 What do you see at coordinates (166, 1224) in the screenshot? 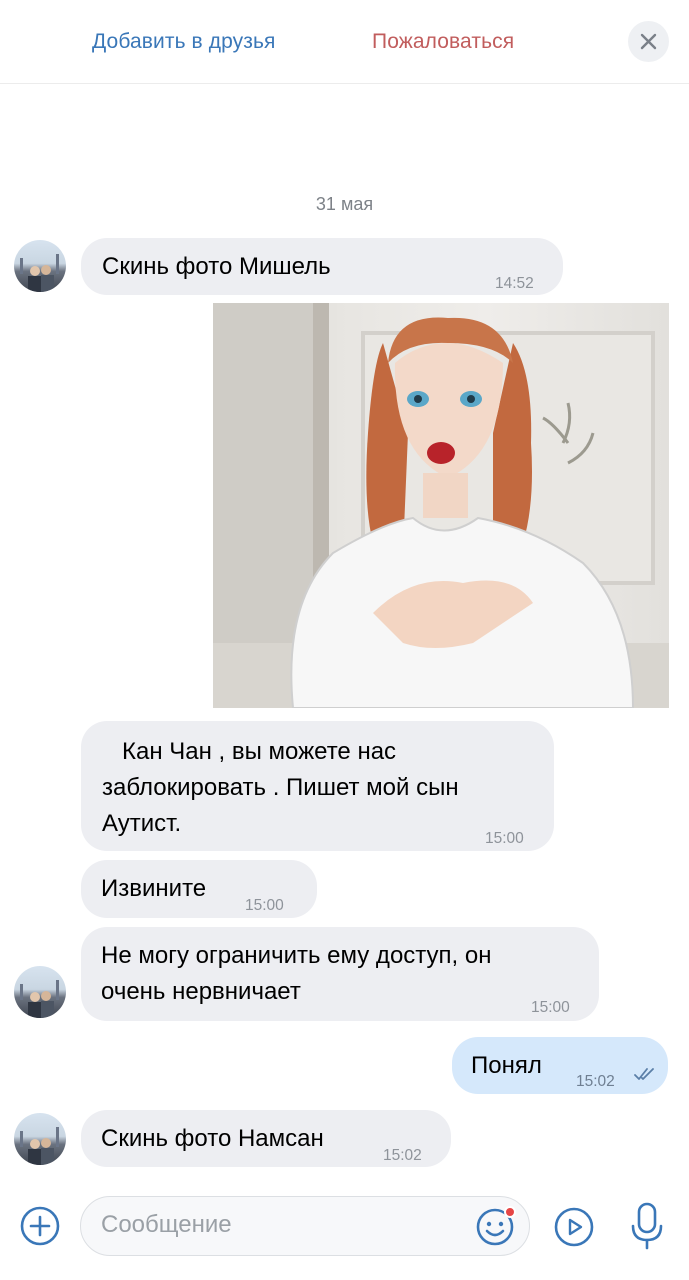
I see `message-input-placeholder: Сообщение` at bounding box center [166, 1224].